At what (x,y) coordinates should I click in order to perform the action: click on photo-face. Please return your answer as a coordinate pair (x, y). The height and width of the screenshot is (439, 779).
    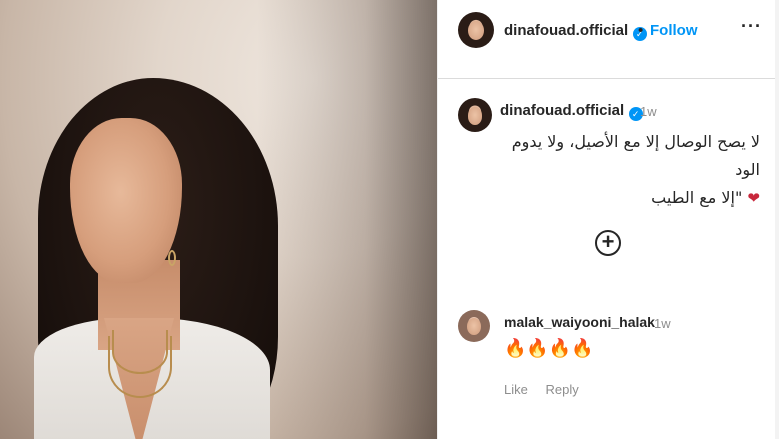
    Looking at the image, I should click on (126, 200).